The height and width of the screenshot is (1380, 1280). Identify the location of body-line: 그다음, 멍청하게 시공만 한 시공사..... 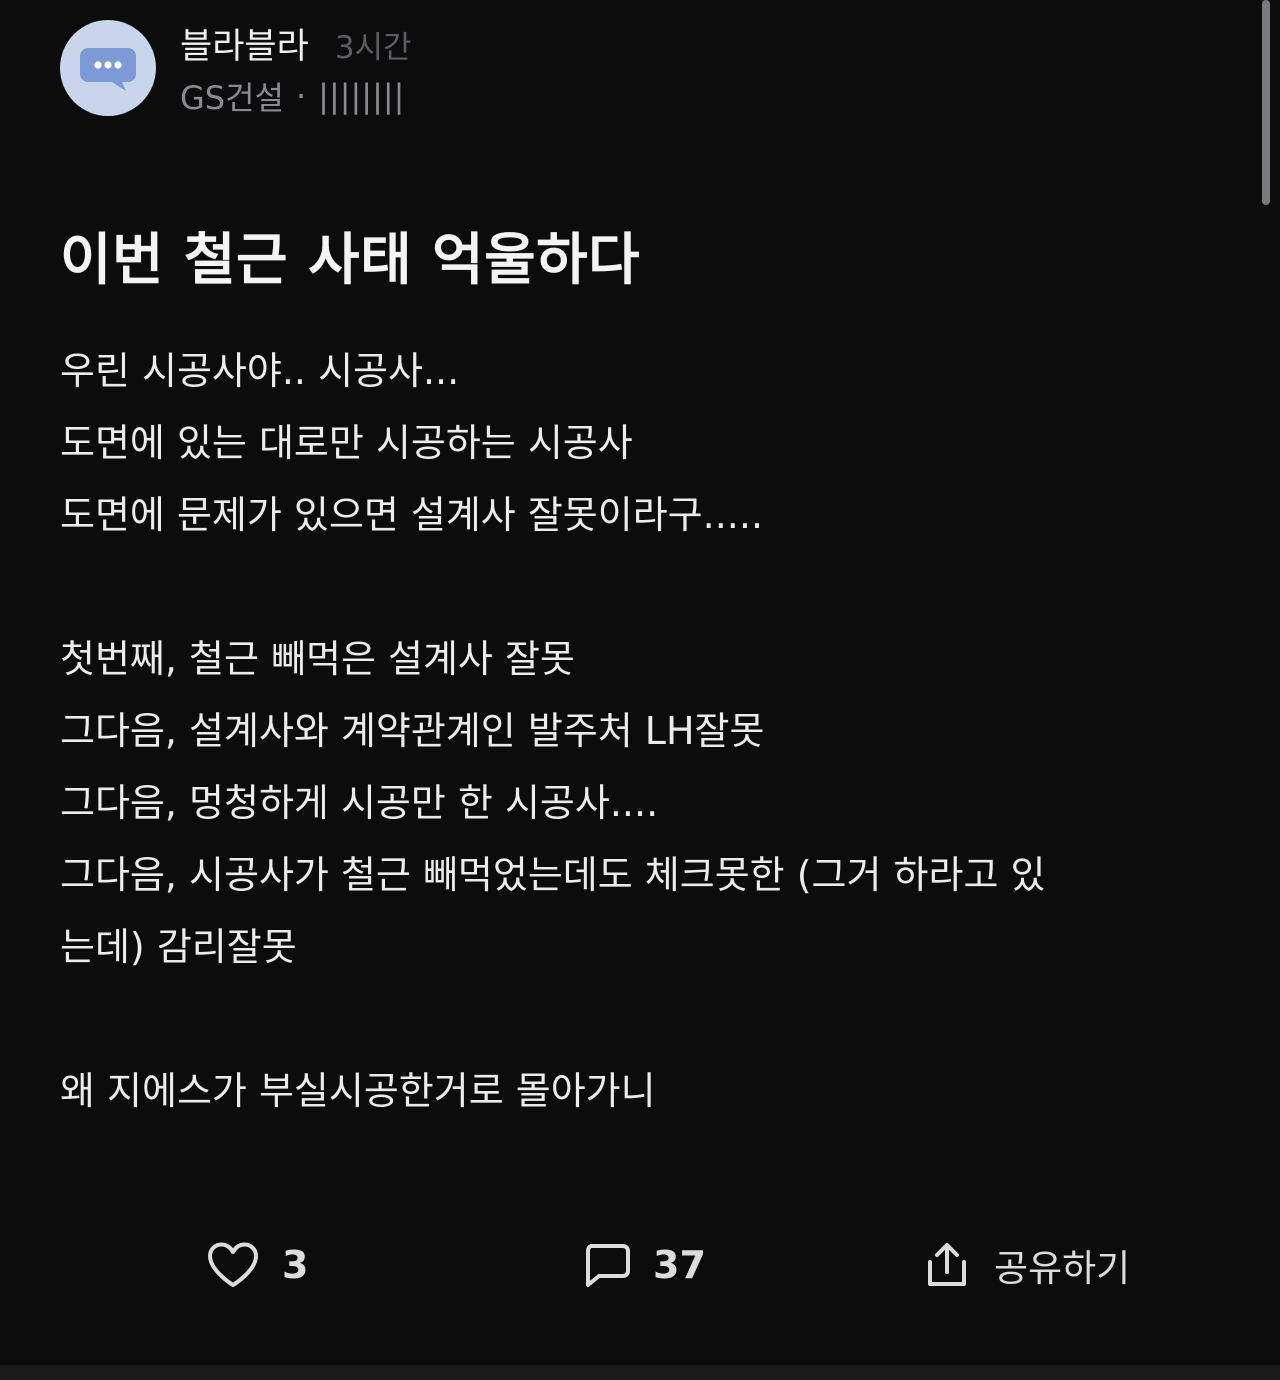
(359, 803).